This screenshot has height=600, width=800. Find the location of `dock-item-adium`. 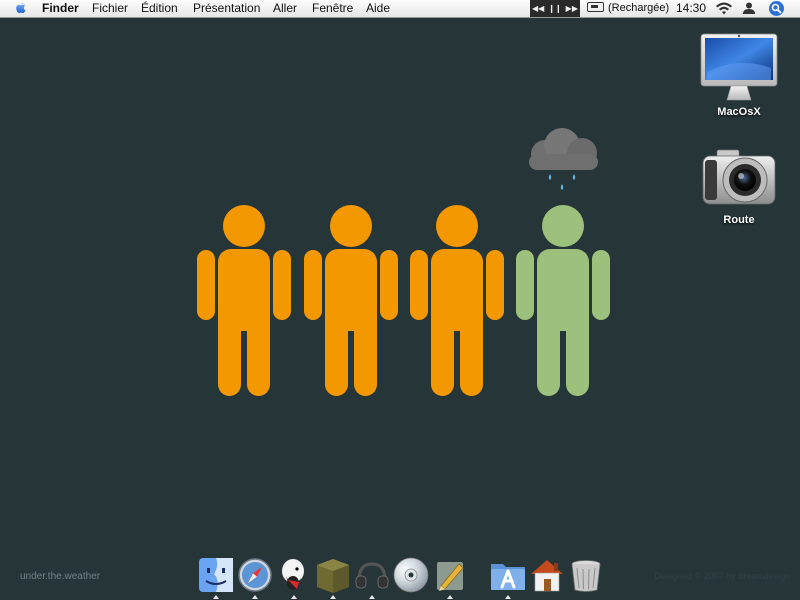

dock-item-adium is located at coordinates (294, 575).